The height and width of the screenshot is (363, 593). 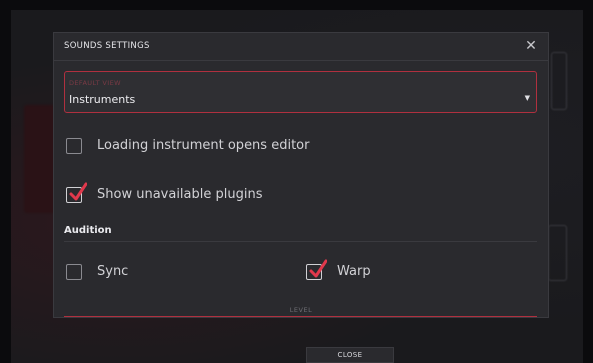 I want to click on loading-opens-editor-option: Loading instrument opens editor, so click(x=196, y=147).